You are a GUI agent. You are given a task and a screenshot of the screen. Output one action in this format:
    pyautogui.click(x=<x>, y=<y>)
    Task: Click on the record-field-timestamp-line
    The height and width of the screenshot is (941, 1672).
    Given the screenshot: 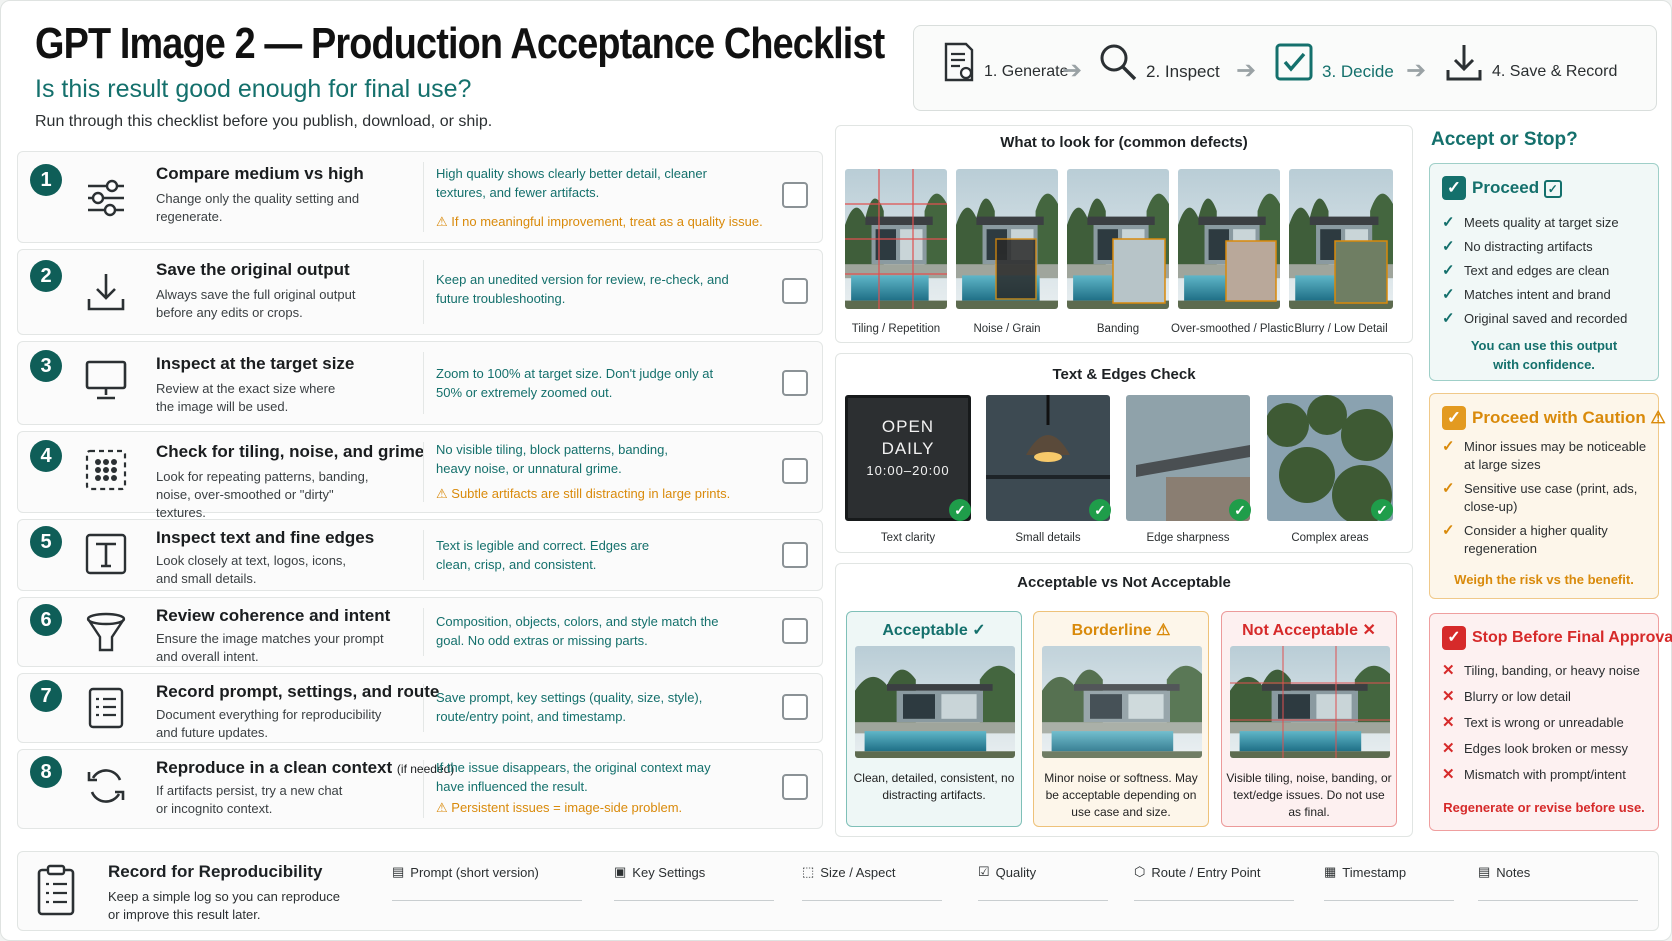 What is the action you would take?
    pyautogui.click(x=1389, y=900)
    